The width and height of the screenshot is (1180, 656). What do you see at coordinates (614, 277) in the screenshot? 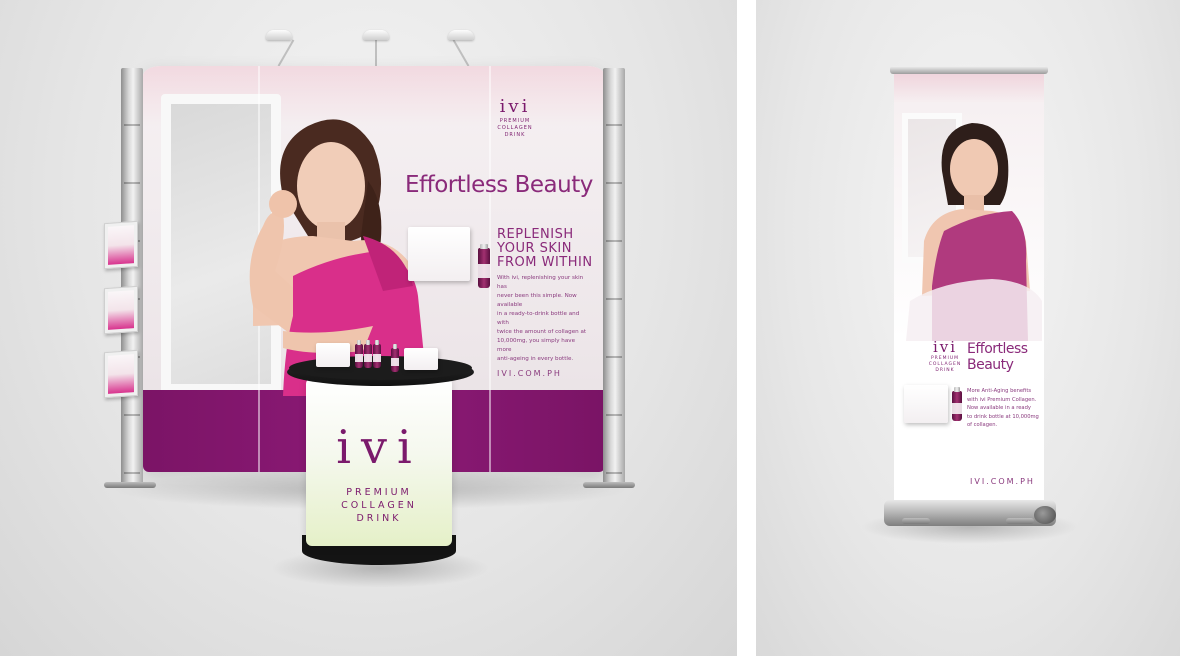
I see `booth-pole-right` at bounding box center [614, 277].